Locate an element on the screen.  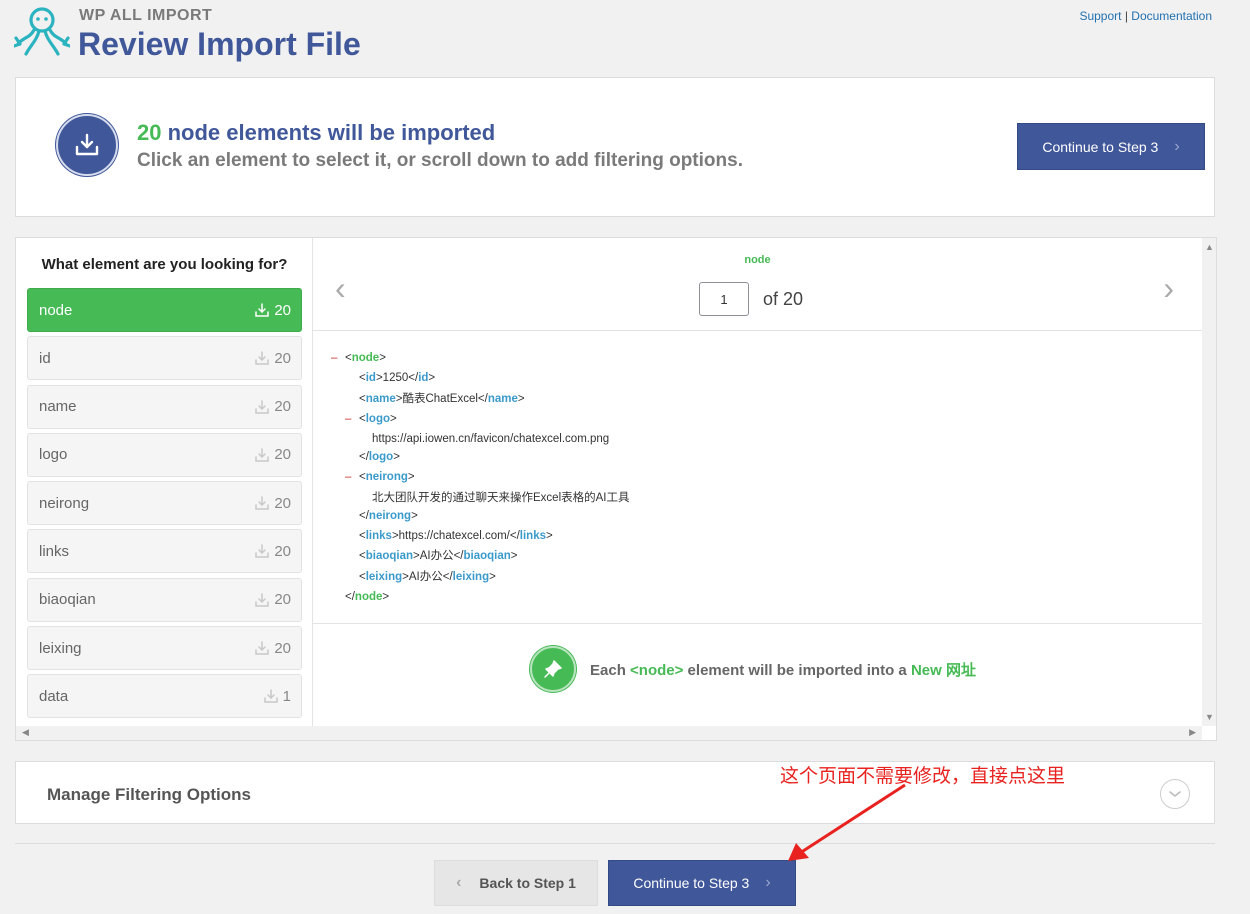
record-pager: of 20 is located at coordinates (751, 299).